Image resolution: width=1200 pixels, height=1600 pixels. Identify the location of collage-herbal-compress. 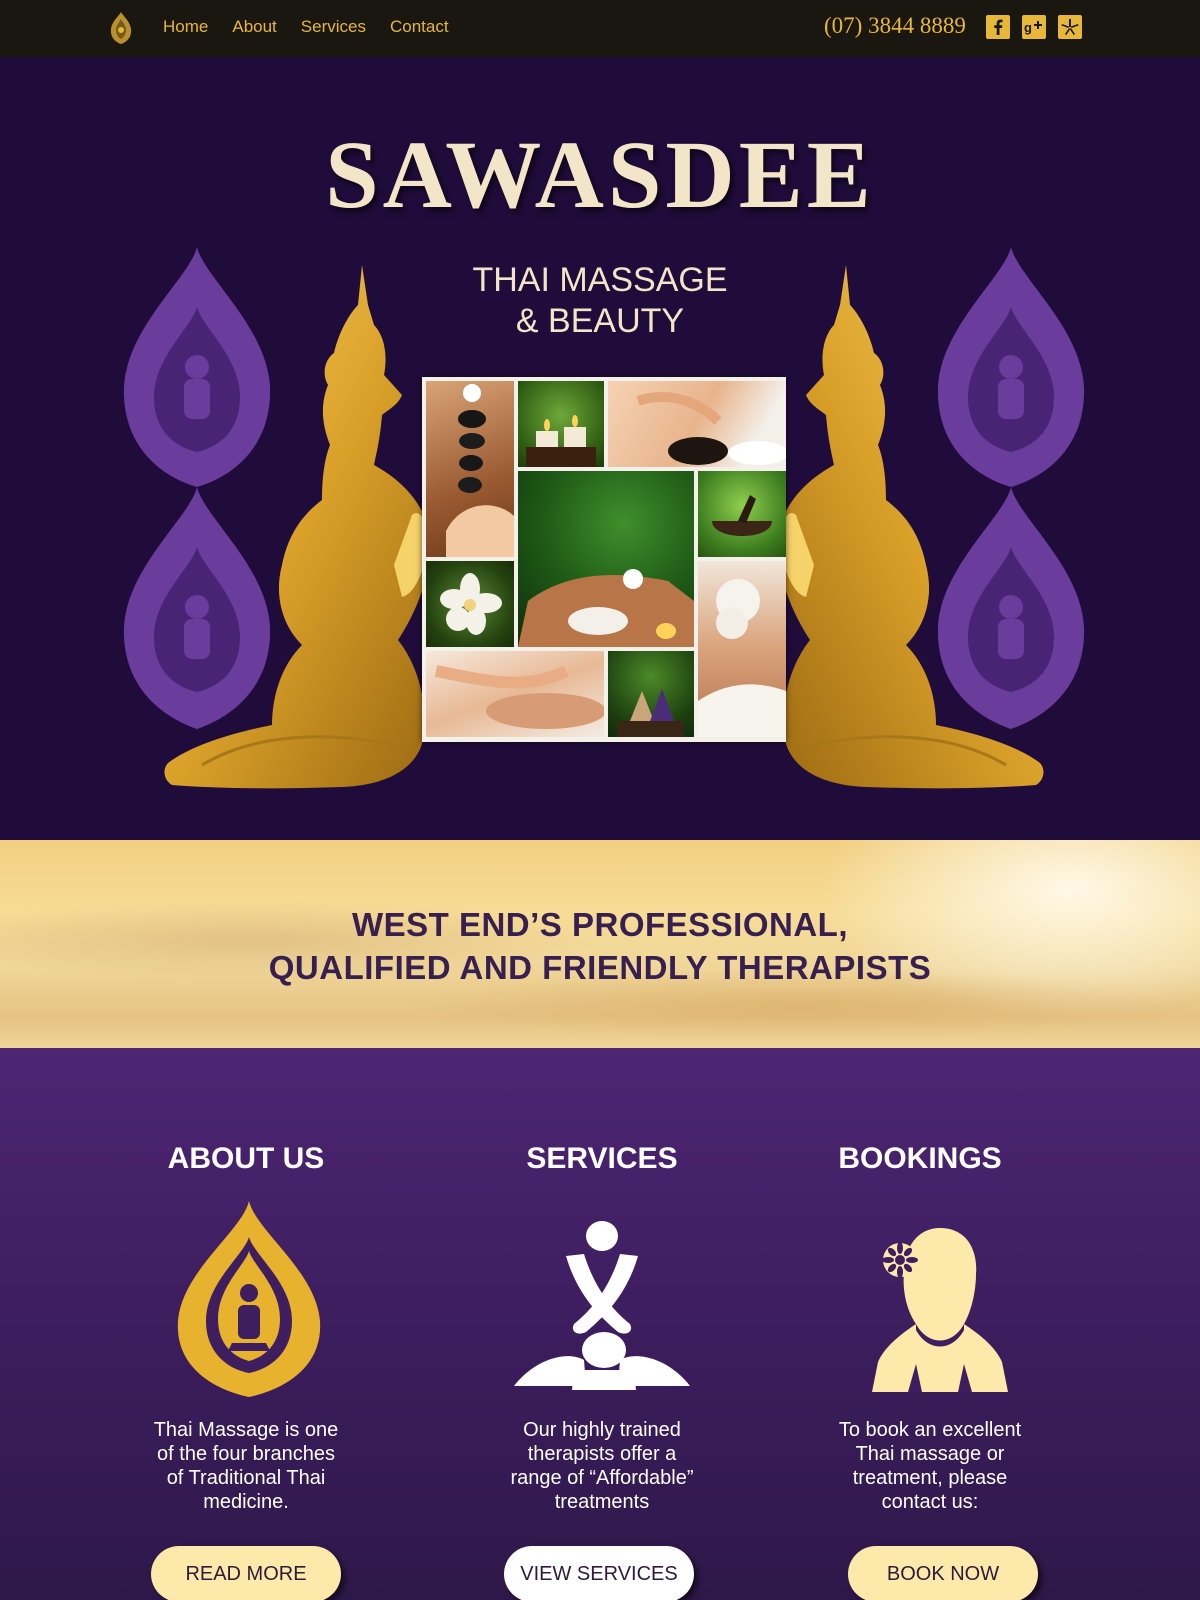
(742, 649).